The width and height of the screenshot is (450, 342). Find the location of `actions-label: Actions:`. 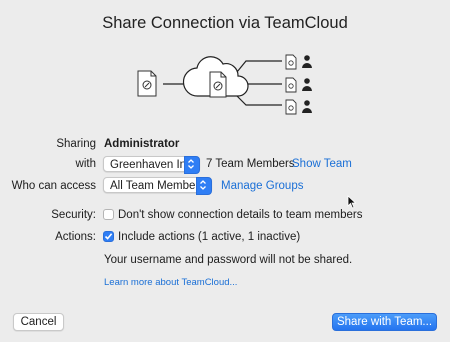

actions-label: Actions: is located at coordinates (75, 237).